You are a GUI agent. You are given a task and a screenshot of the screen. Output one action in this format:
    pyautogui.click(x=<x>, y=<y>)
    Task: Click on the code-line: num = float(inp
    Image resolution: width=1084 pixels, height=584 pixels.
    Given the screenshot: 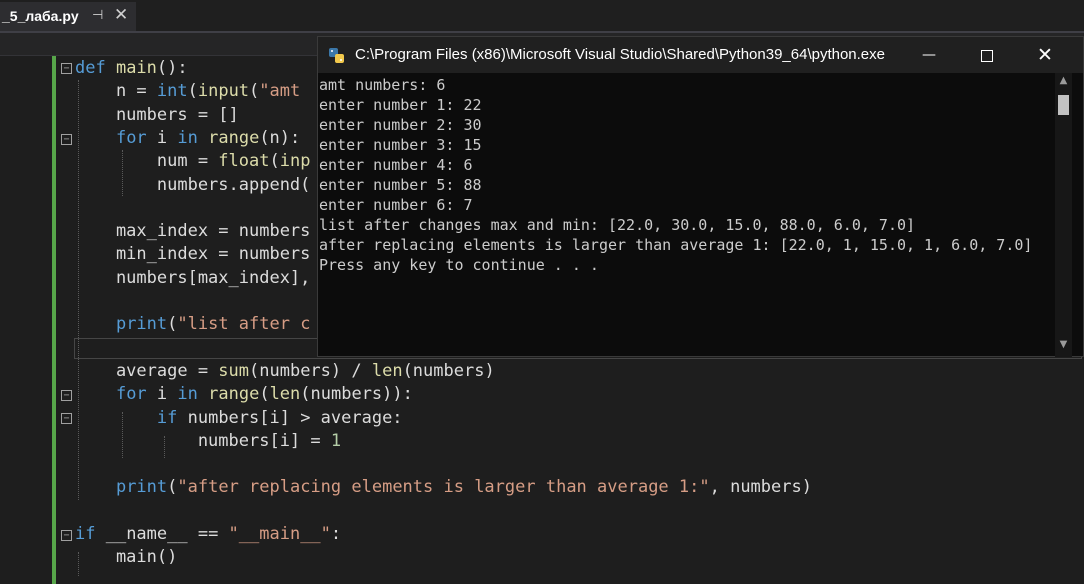 What is the action you would take?
    pyautogui.click(x=193, y=161)
    